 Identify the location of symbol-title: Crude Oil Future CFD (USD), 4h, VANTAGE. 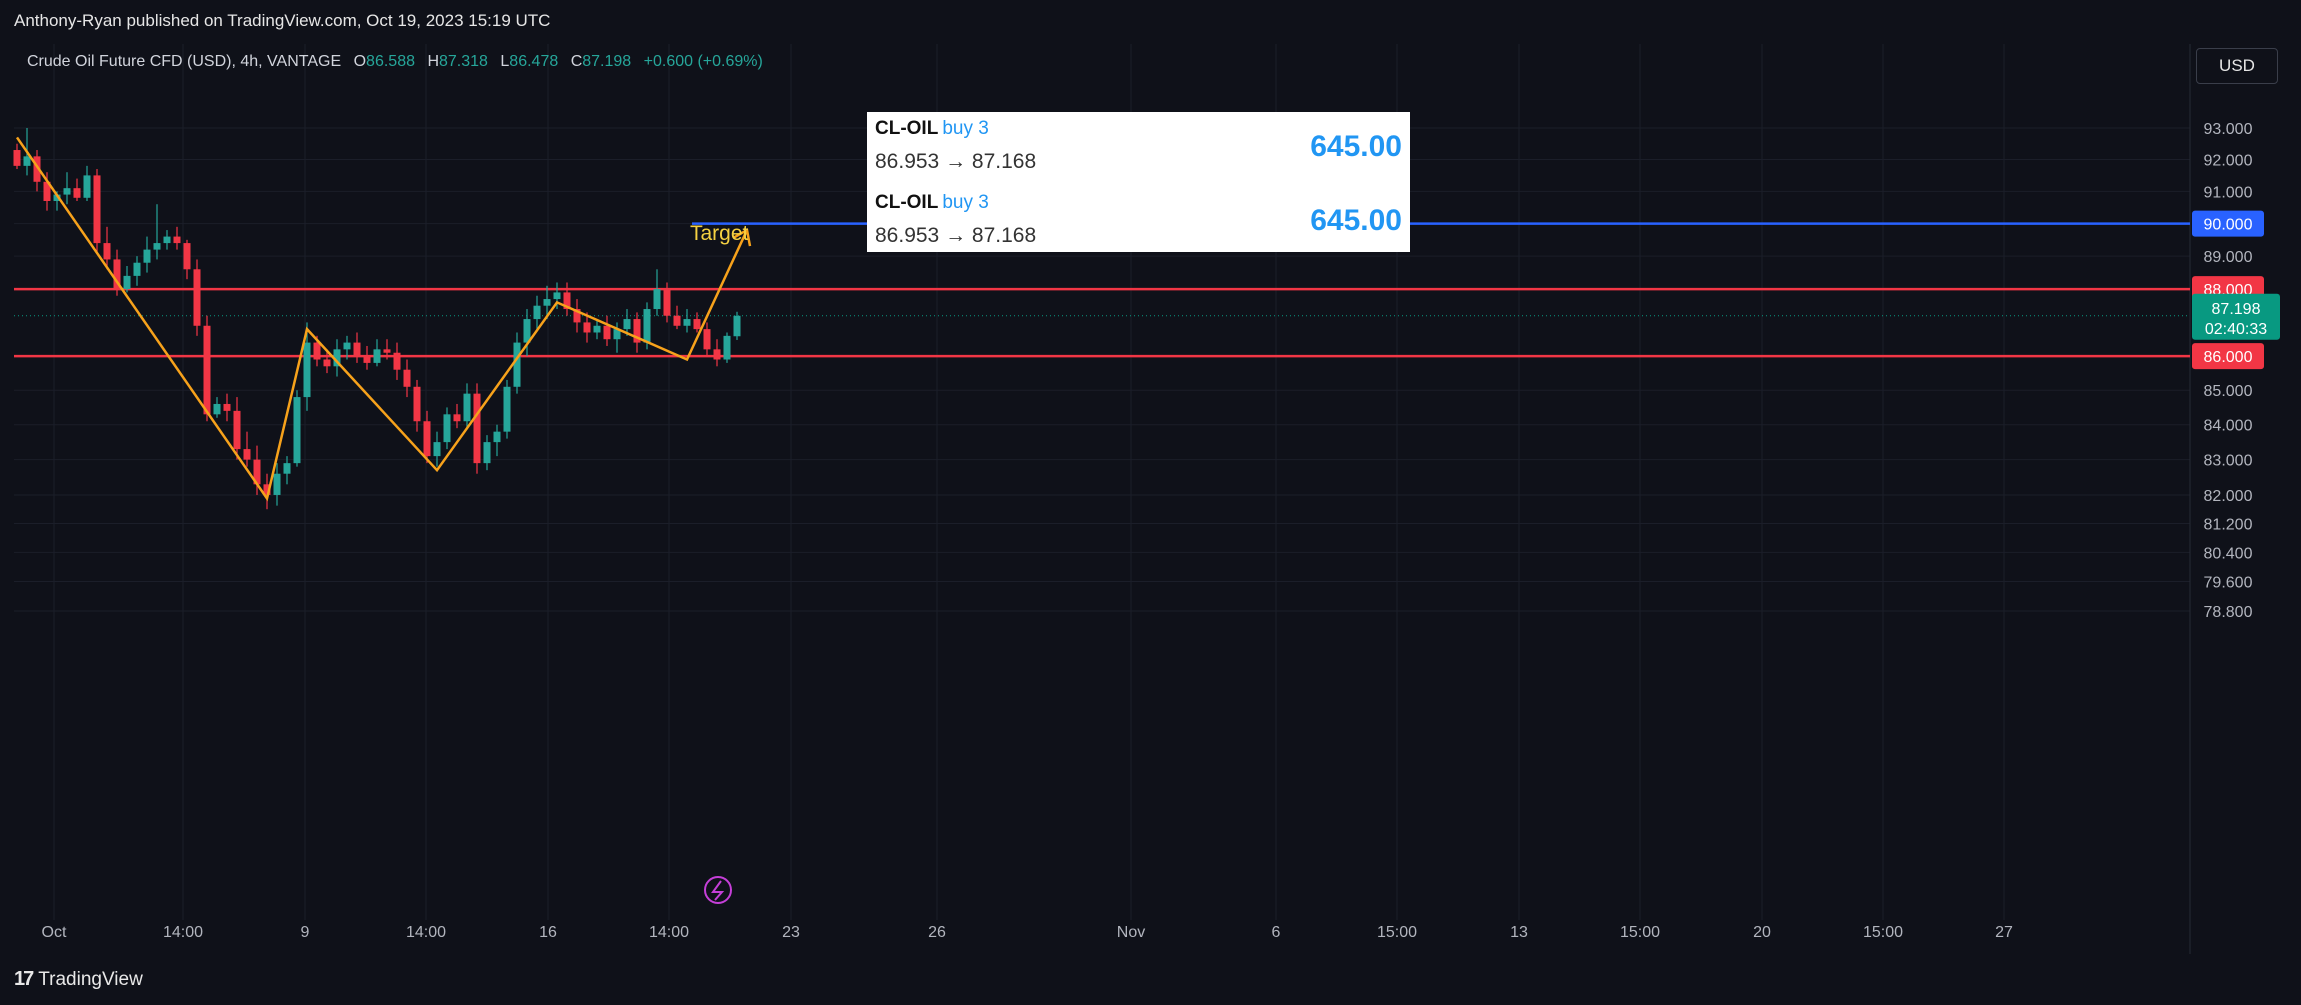
(184, 61).